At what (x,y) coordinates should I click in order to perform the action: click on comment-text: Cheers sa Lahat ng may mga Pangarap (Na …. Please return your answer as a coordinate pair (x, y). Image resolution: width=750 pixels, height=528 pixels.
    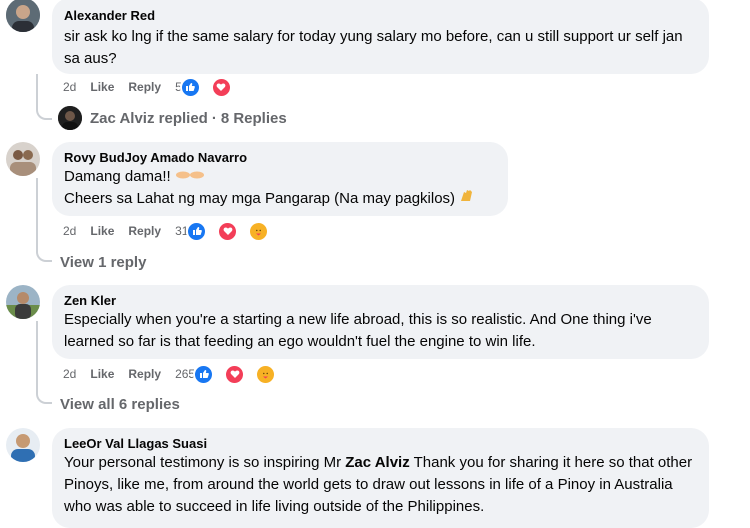
    Looking at the image, I should click on (260, 199).